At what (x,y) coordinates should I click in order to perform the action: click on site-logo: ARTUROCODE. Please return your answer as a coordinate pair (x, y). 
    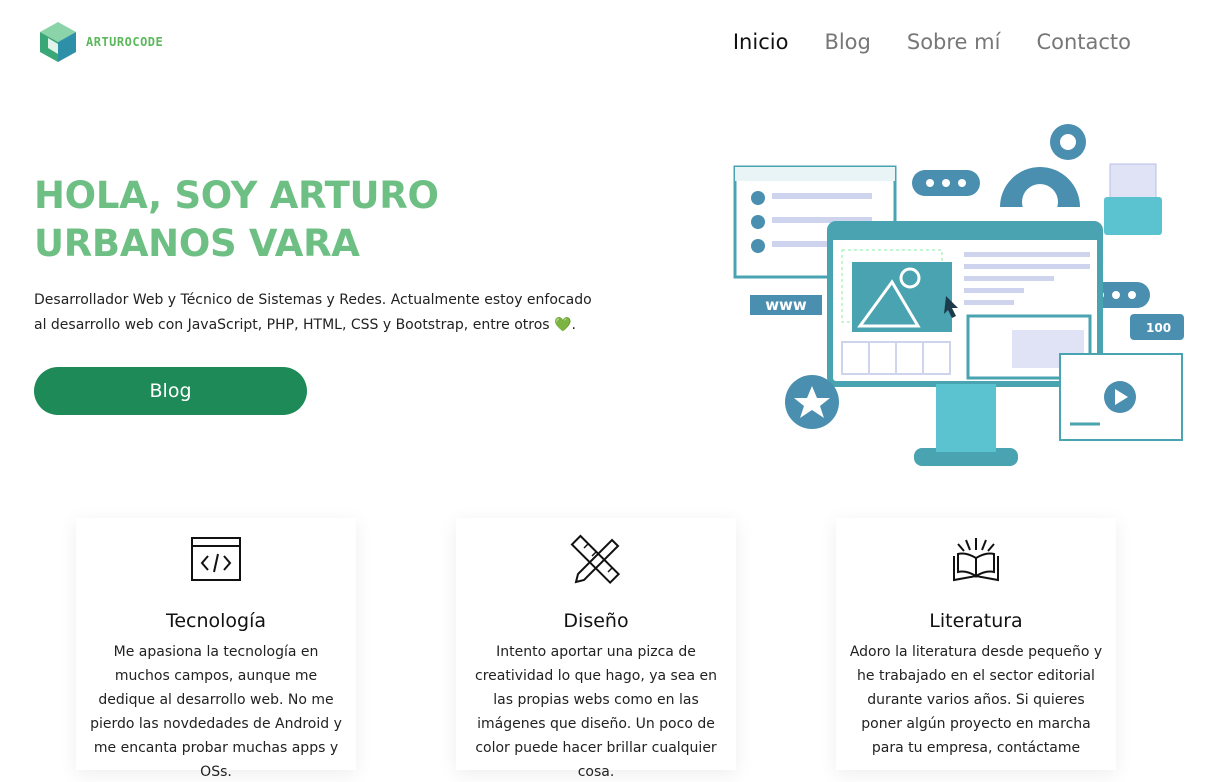
    Looking at the image, I should click on (100, 42).